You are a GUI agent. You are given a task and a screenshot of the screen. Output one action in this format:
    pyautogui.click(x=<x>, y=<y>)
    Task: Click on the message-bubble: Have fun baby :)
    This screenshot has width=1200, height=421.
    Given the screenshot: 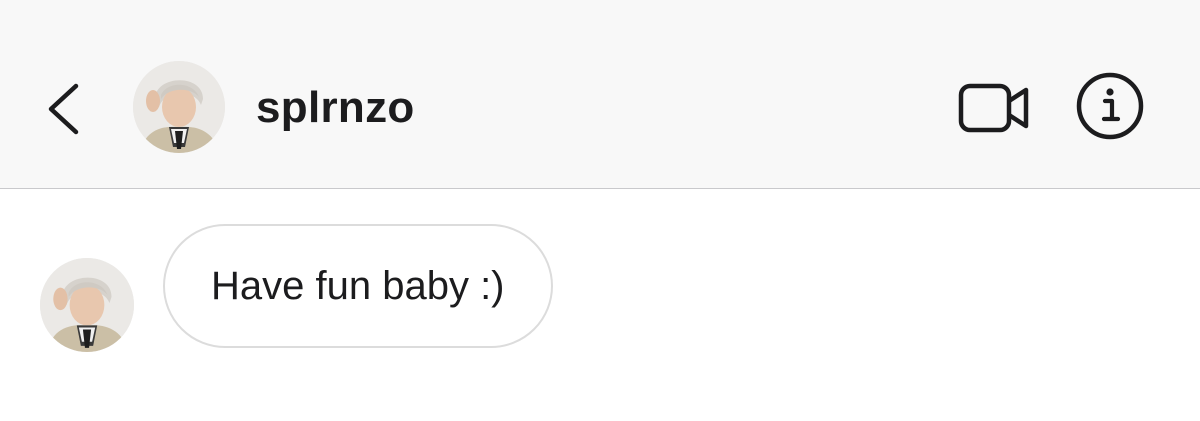 What is the action you would take?
    pyautogui.click(x=358, y=286)
    